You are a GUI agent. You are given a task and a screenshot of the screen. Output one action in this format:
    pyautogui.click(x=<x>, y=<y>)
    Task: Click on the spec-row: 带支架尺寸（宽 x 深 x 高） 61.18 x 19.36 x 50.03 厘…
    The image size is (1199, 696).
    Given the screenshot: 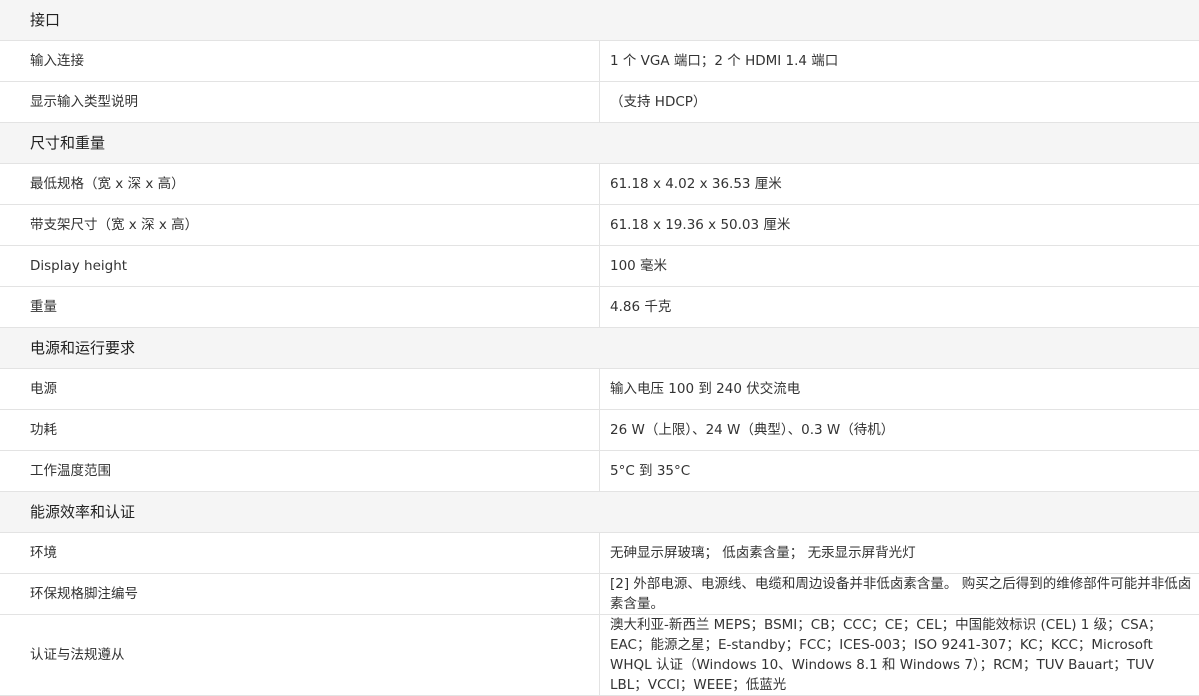 What is the action you would take?
    pyautogui.click(x=599, y=225)
    